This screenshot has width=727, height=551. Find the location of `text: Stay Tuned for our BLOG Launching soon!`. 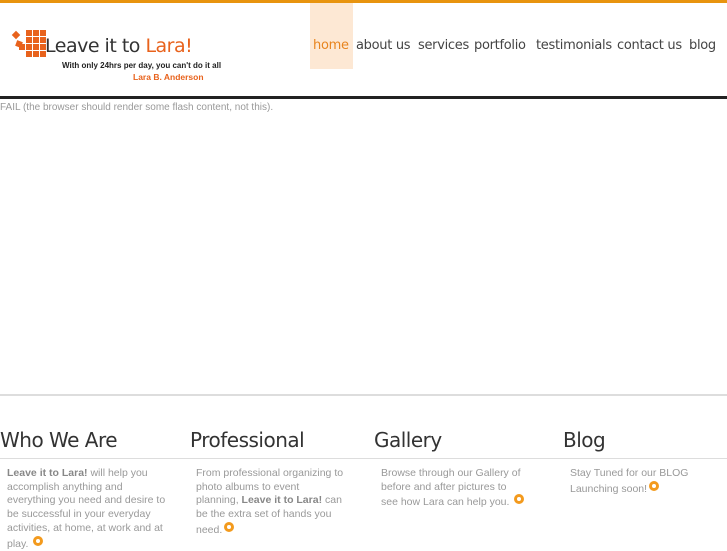

text: Stay Tuned for our BLOG Launching soon! is located at coordinates (629, 481).